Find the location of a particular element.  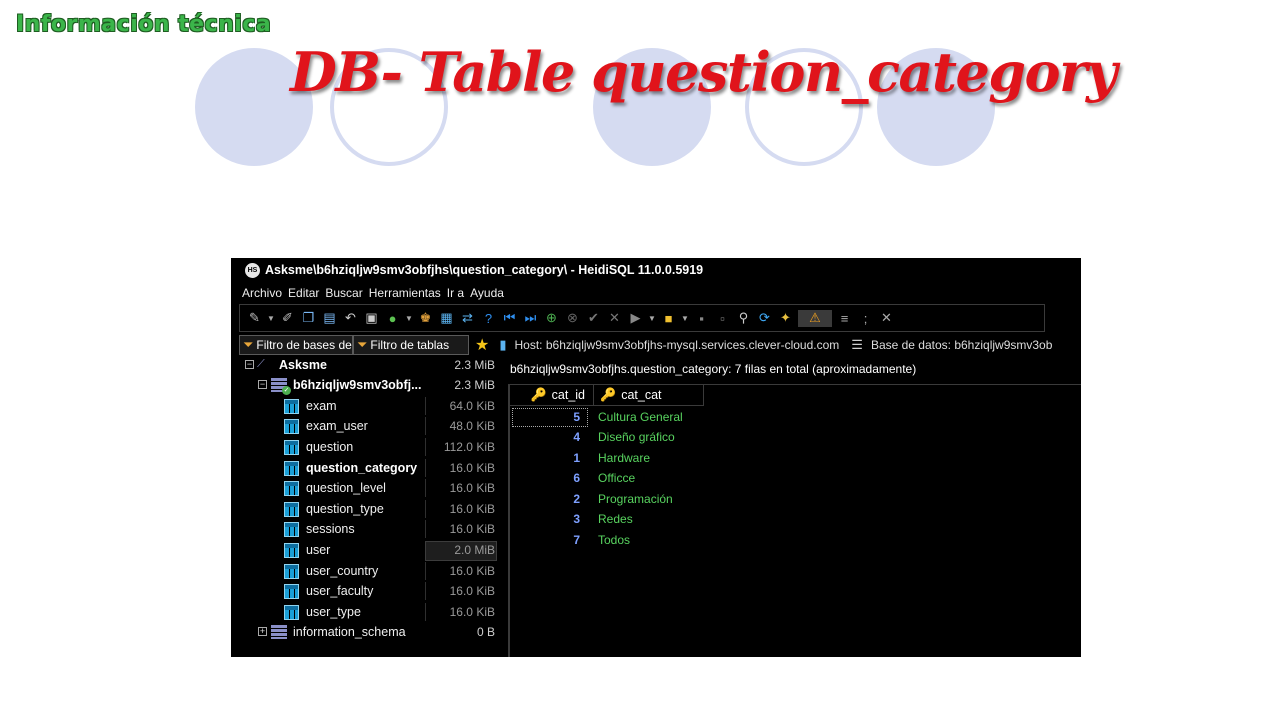

tree-table-row: user_type 16.0 KiB is located at coordinates (366, 612).